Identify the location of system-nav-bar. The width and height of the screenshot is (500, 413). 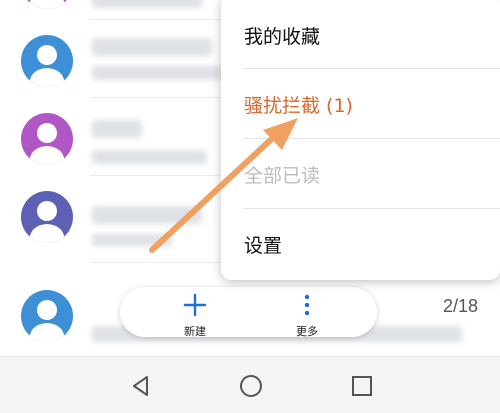
(250, 384).